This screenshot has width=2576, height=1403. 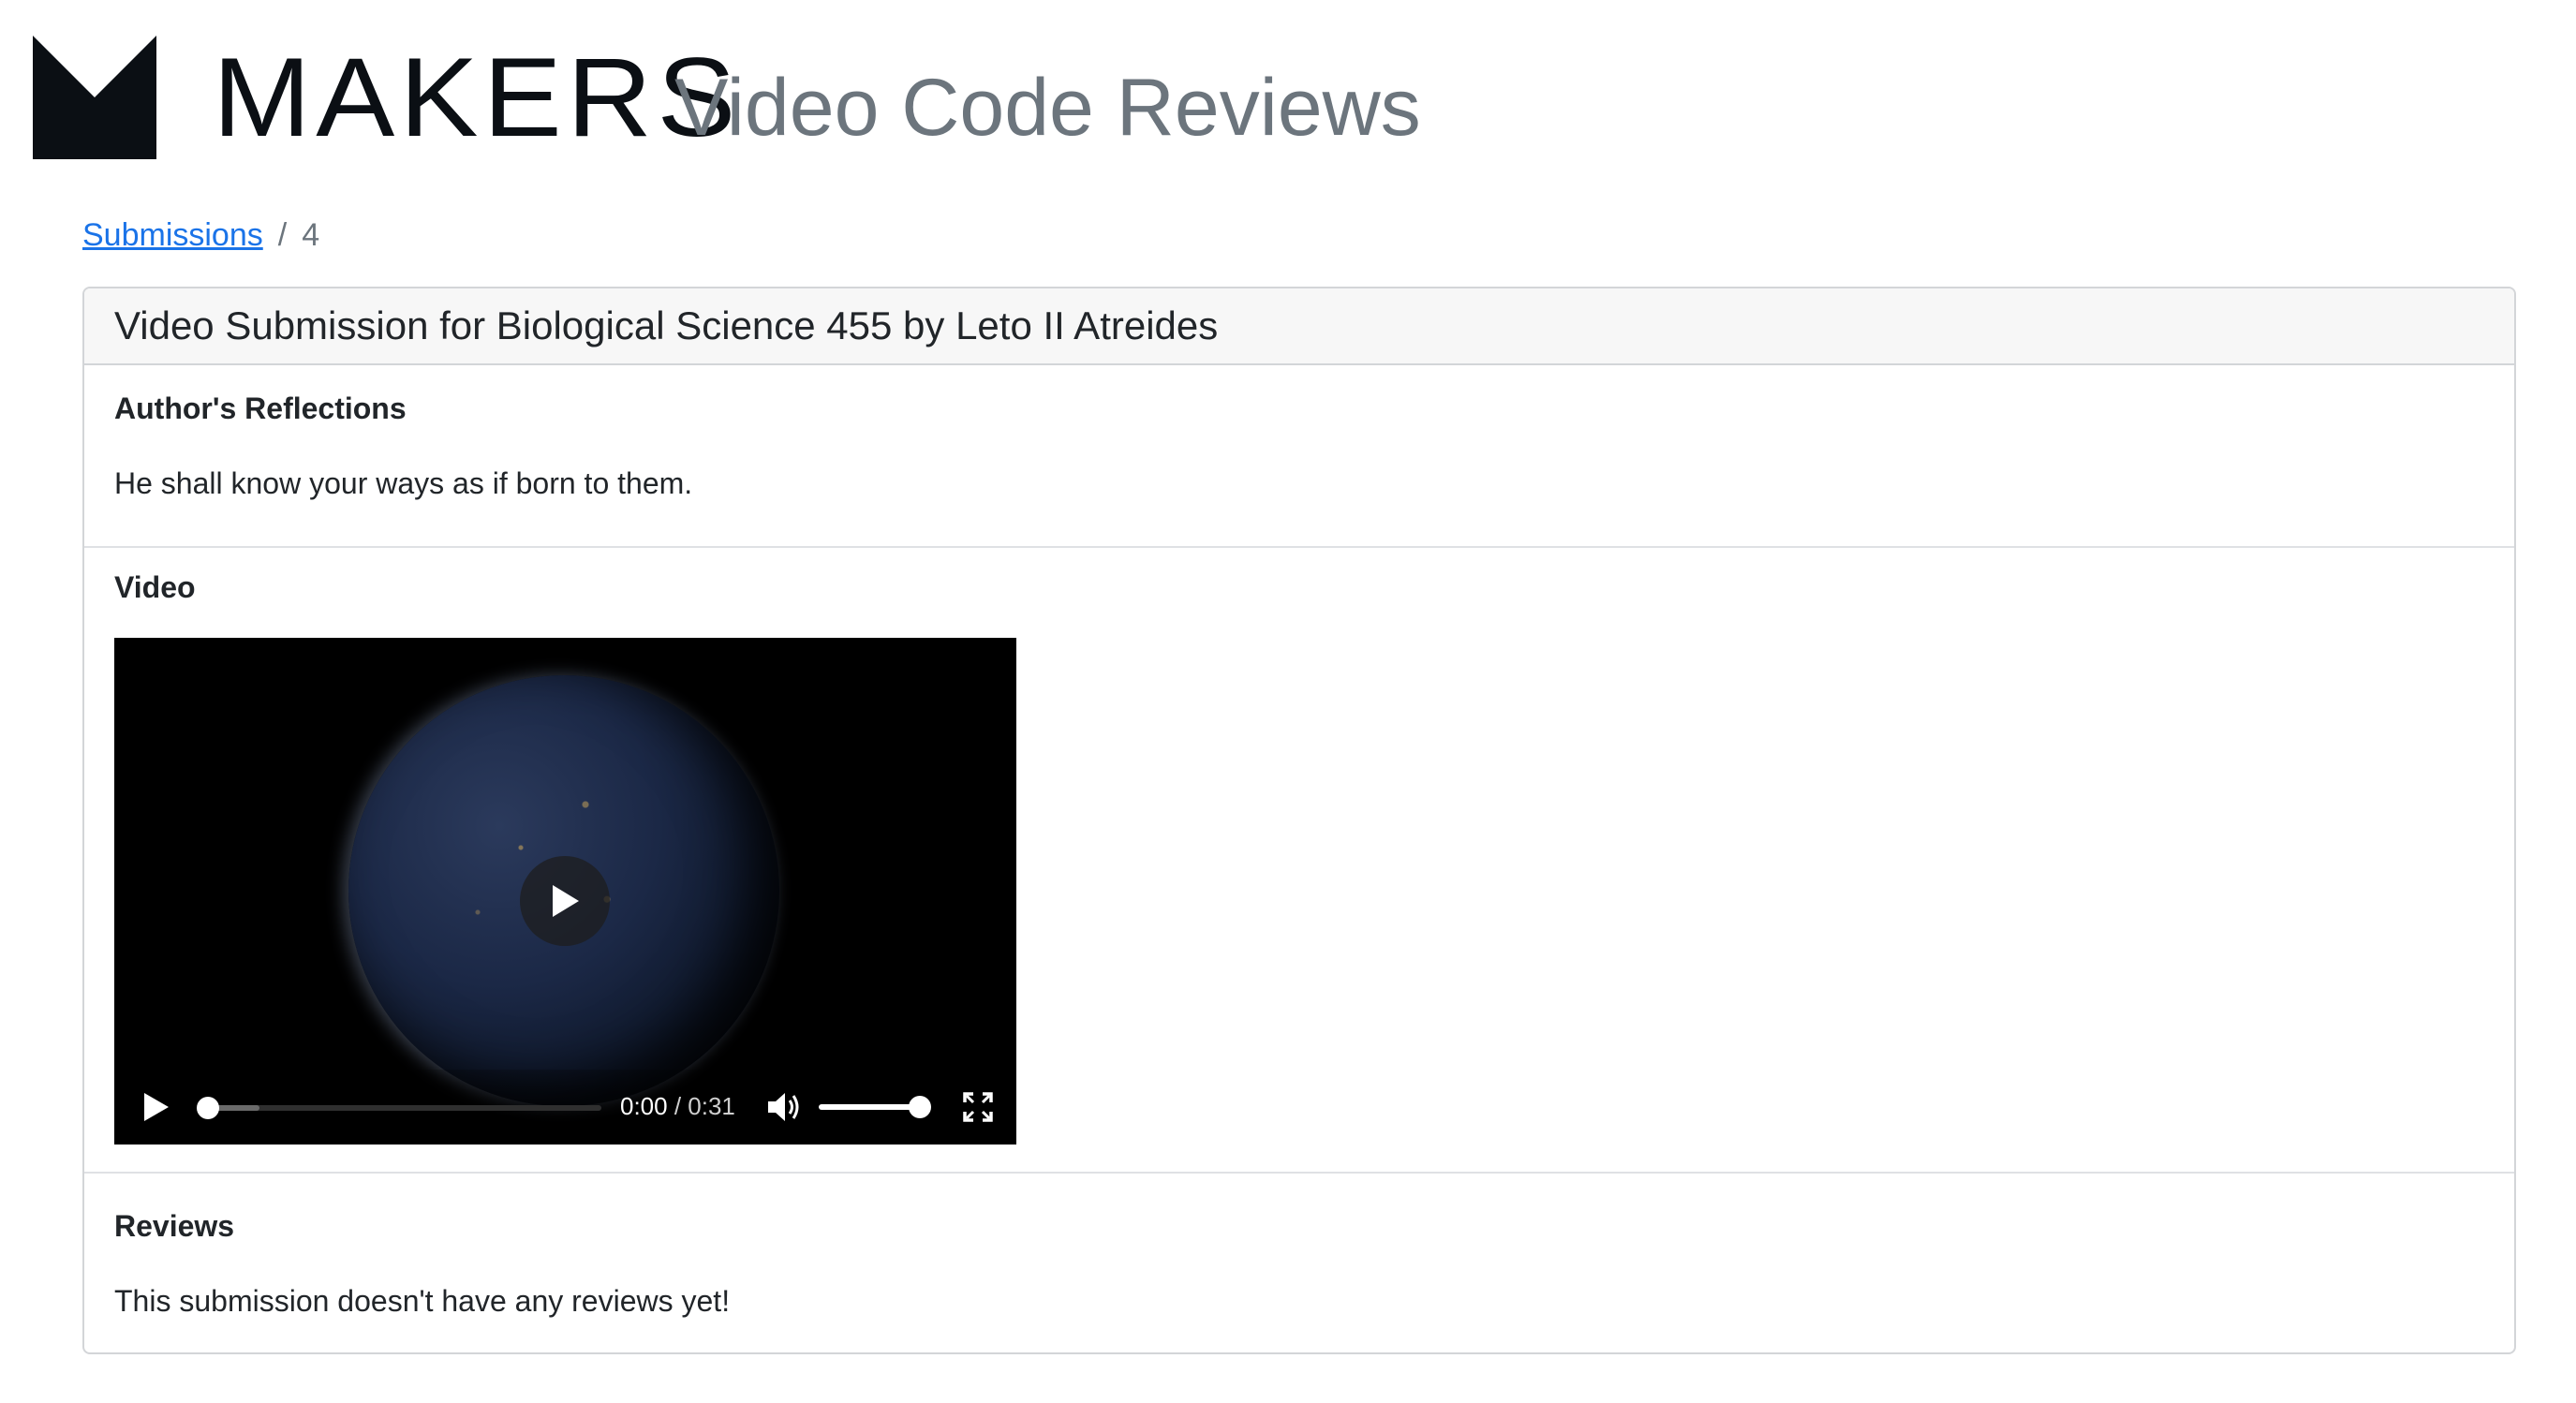 I want to click on breadcrumb-submissions-link: Submissions, so click(x=172, y=236).